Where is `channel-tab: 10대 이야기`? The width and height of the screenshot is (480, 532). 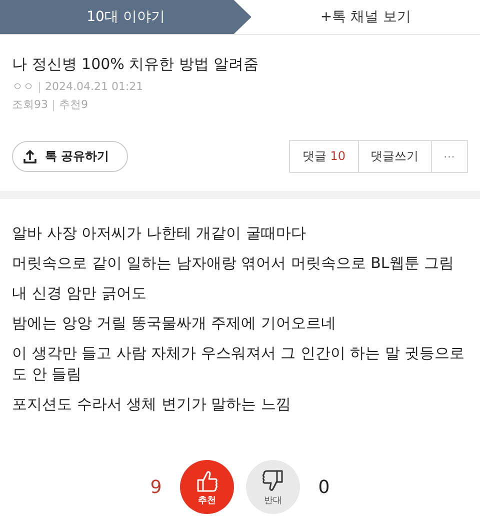
channel-tab: 10대 이야기 is located at coordinates (126, 17).